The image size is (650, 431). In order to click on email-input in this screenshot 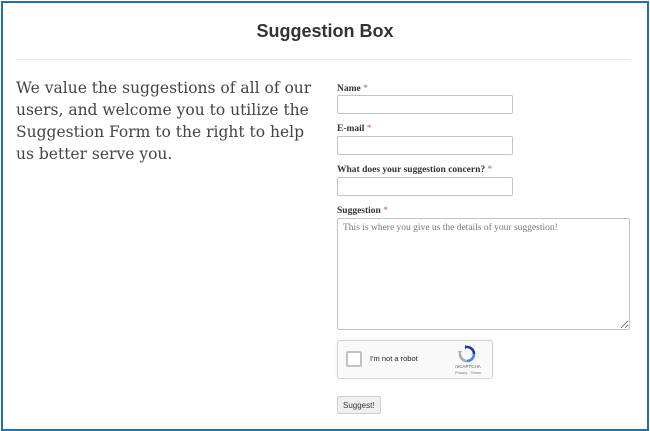, I will do `click(425, 145)`.